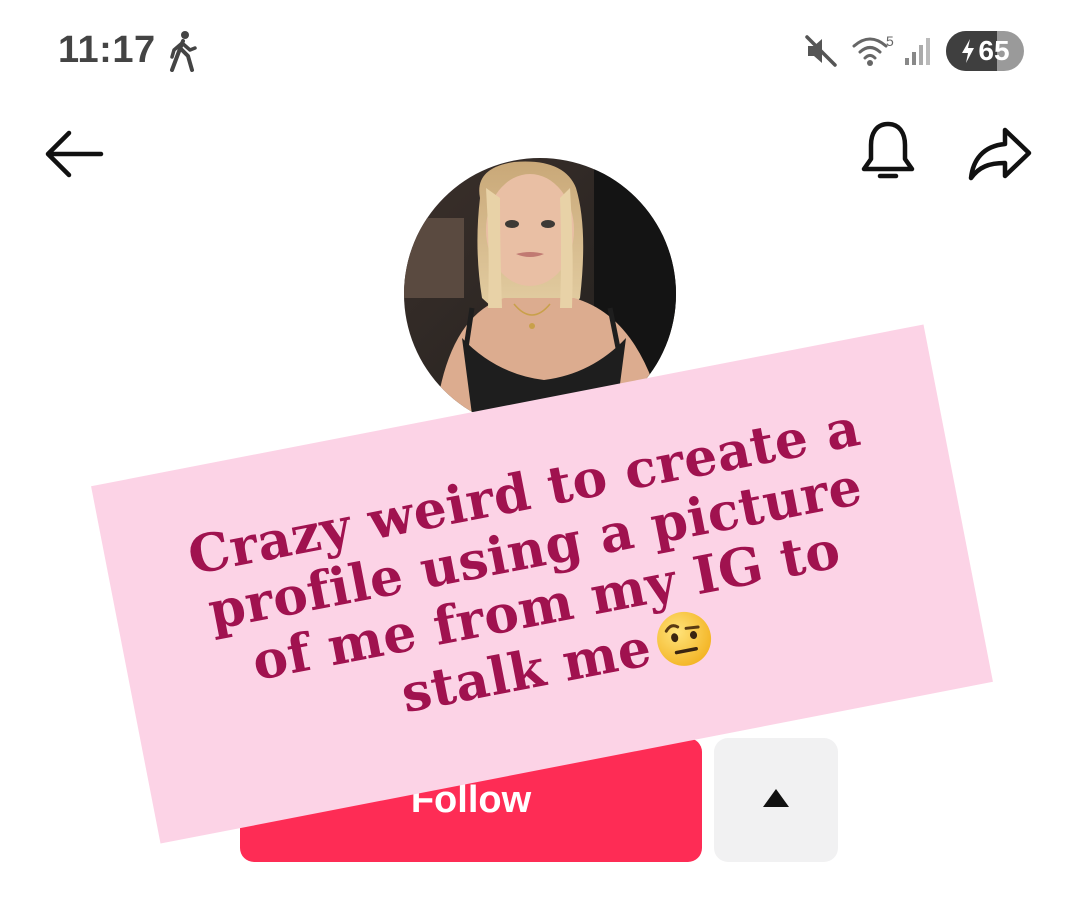  I want to click on battery-charging-icon, so click(968, 51).